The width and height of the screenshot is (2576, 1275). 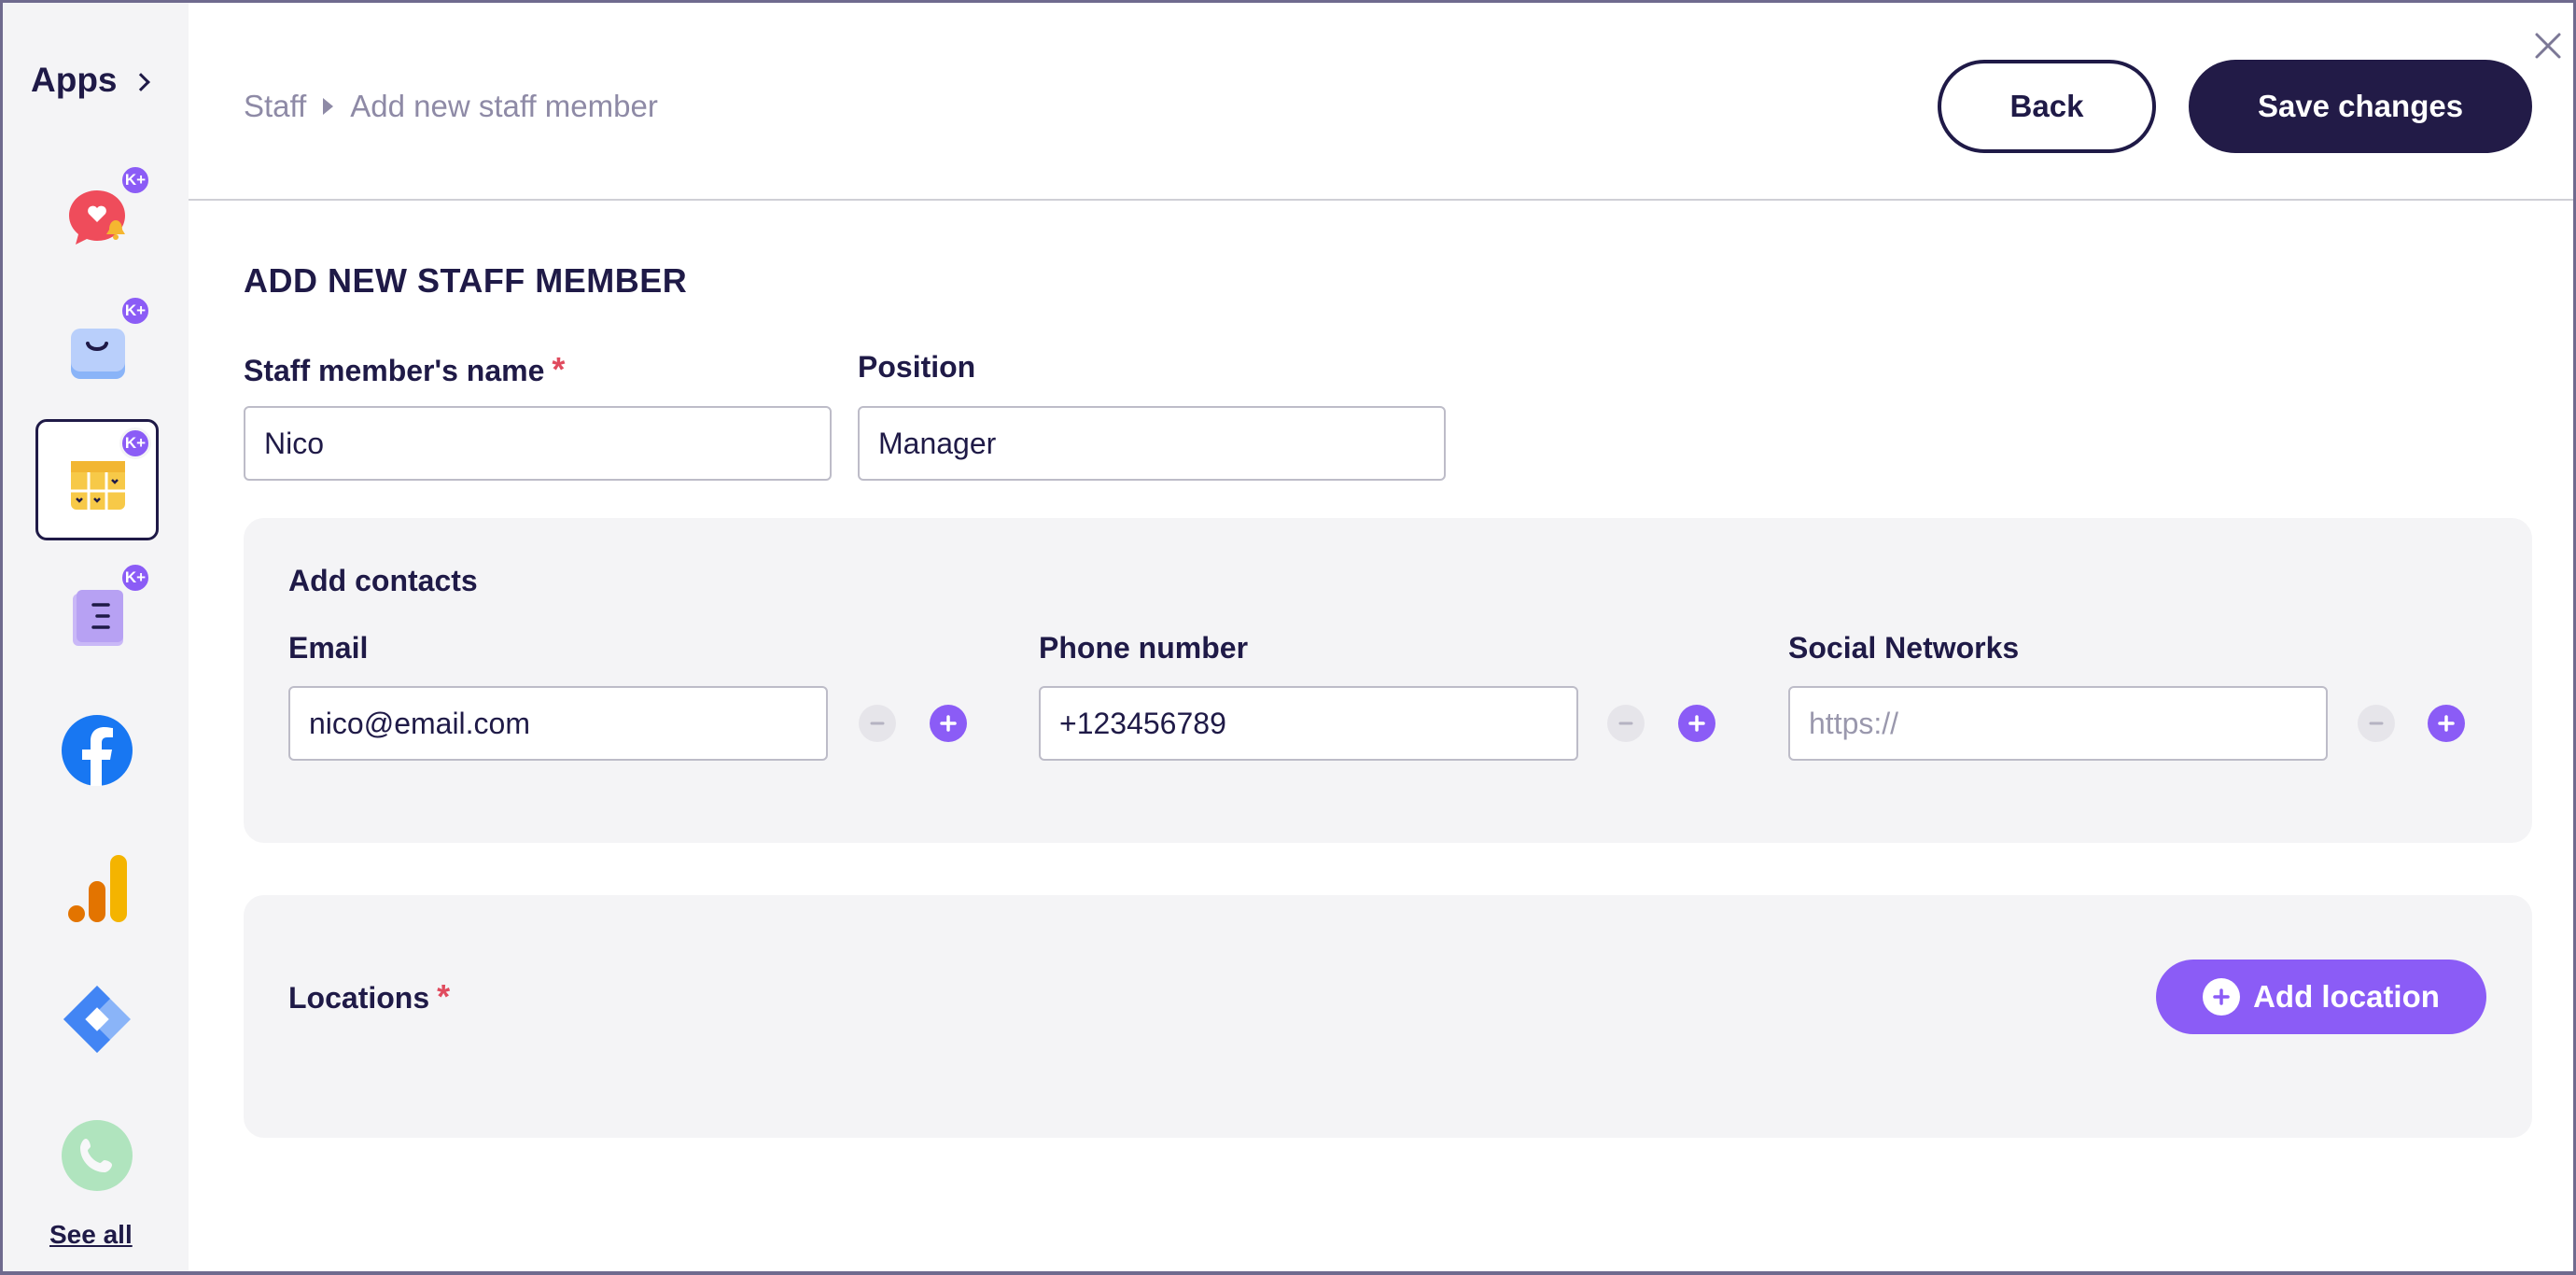 I want to click on social-networks-input, so click(x=2058, y=723).